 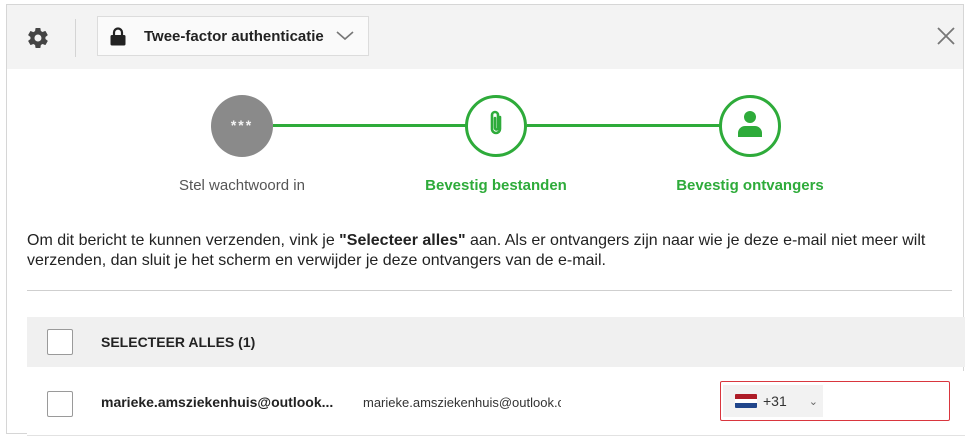 I want to click on chevron-down-icon: ⌄, so click(x=813, y=401).